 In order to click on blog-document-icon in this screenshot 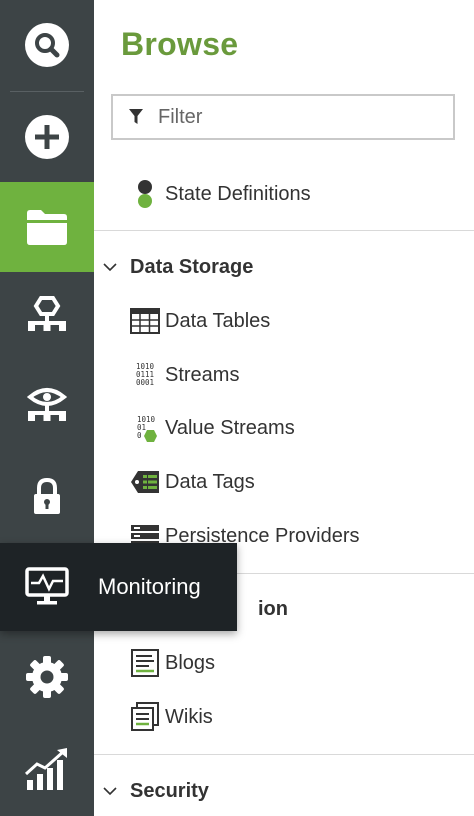, I will do `click(145, 663)`.